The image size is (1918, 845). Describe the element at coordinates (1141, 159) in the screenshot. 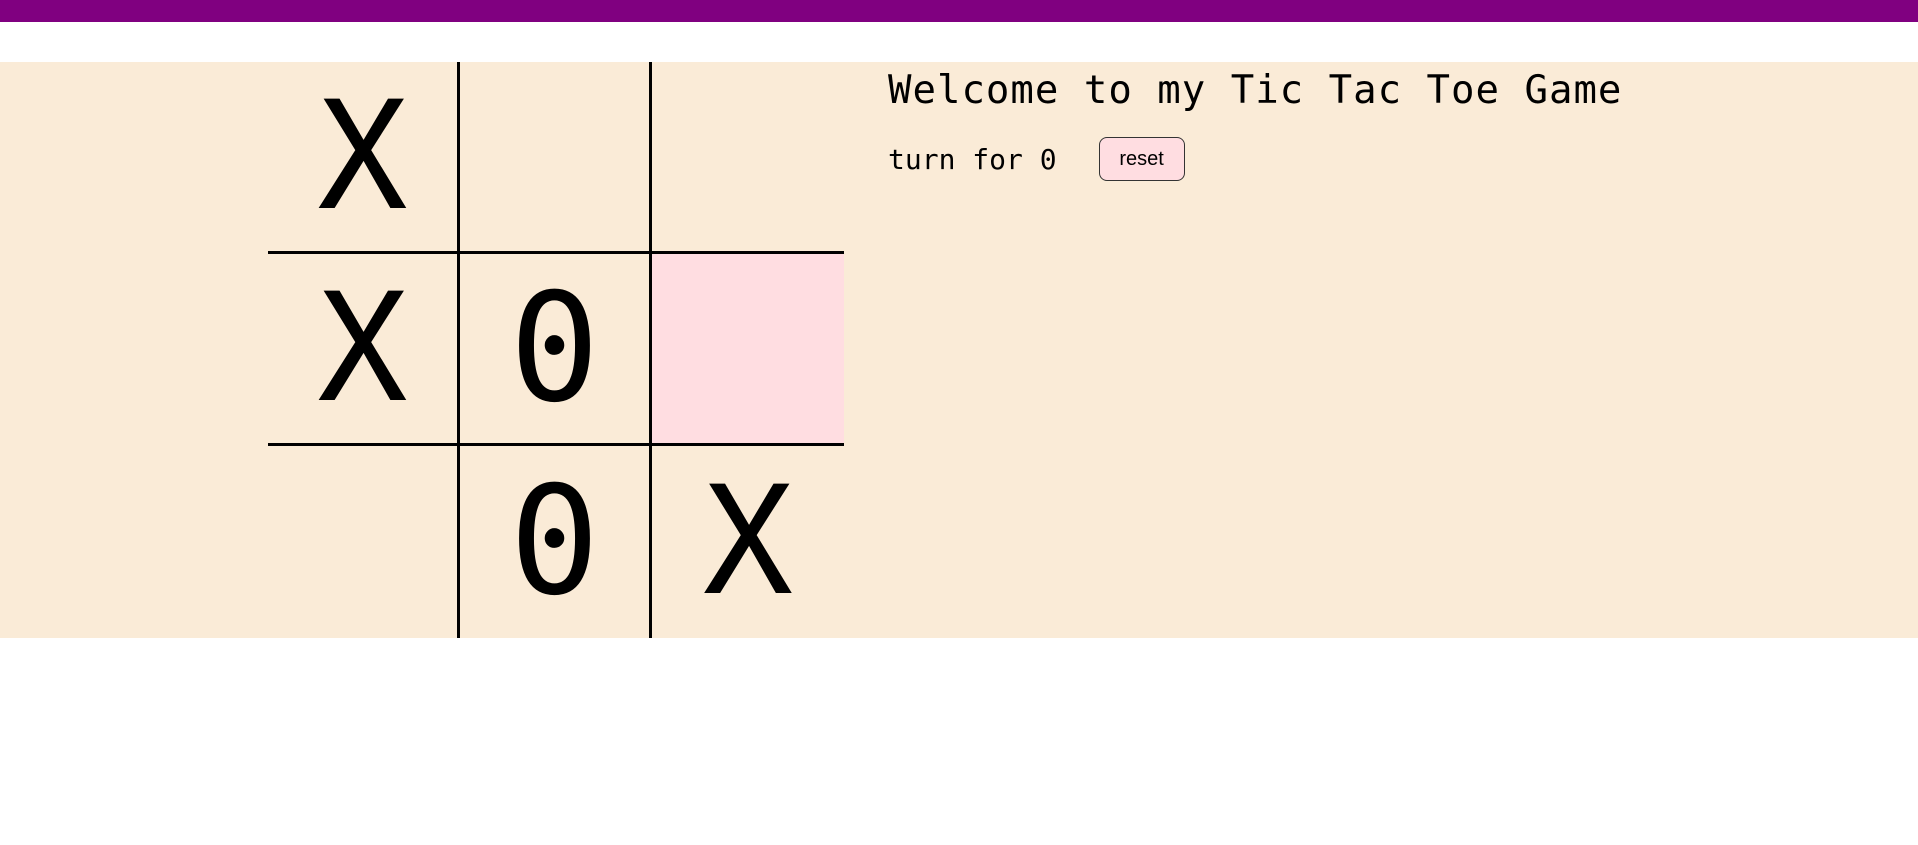

I see `reset-button: reset` at that location.